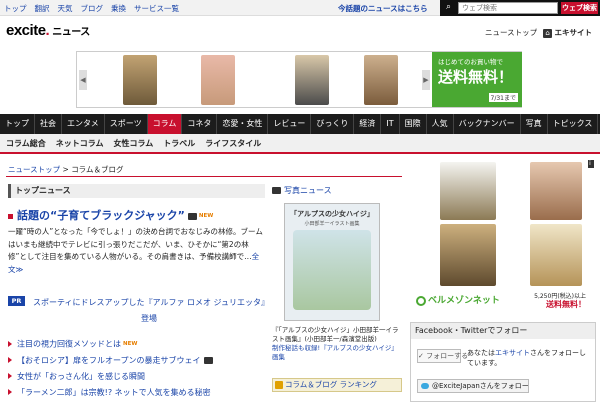 The width and height of the screenshot is (600, 402). I want to click on nav-international: 国際, so click(413, 124).